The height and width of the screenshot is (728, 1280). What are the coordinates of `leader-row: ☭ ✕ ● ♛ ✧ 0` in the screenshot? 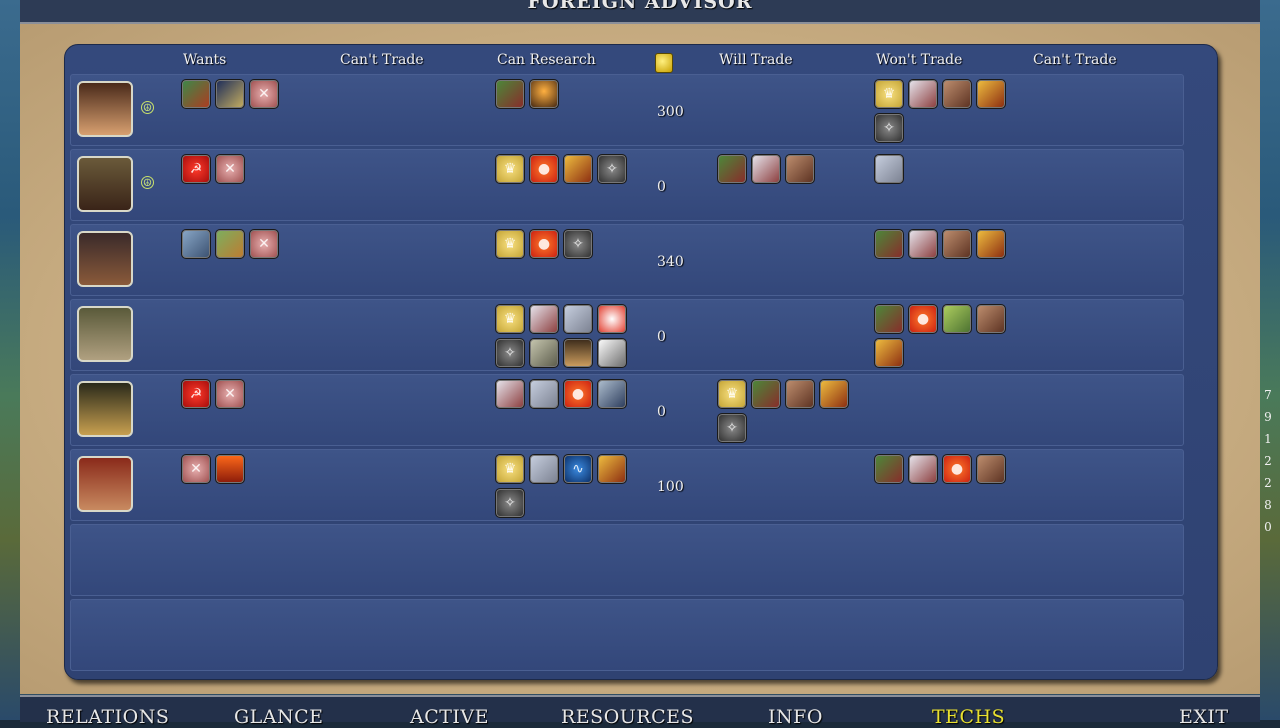 It's located at (627, 410).